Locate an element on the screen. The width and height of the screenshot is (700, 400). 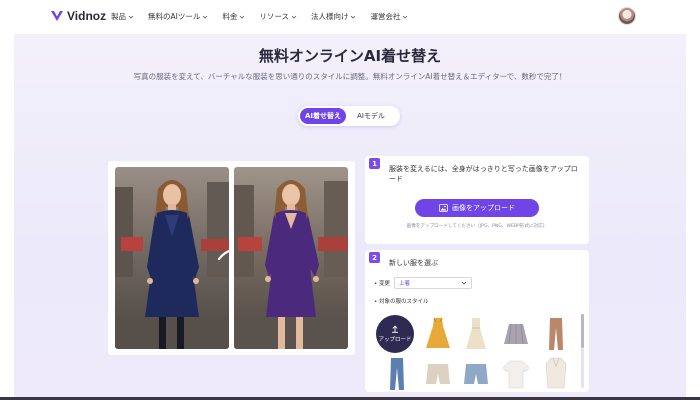
scrollbar-thumb is located at coordinates (582, 331).